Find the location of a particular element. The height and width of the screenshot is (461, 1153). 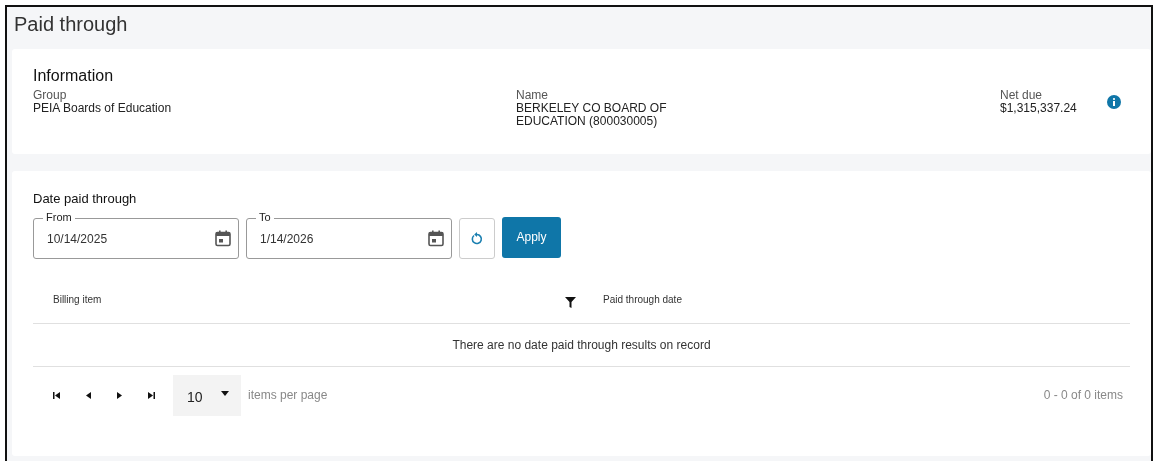

field-value: $1,315,337.24 is located at coordinates (1039, 108).